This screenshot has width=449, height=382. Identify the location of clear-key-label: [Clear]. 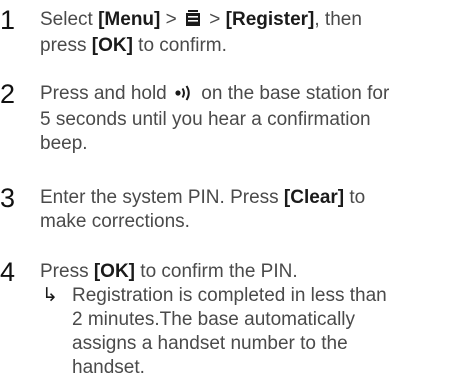
(314, 197).